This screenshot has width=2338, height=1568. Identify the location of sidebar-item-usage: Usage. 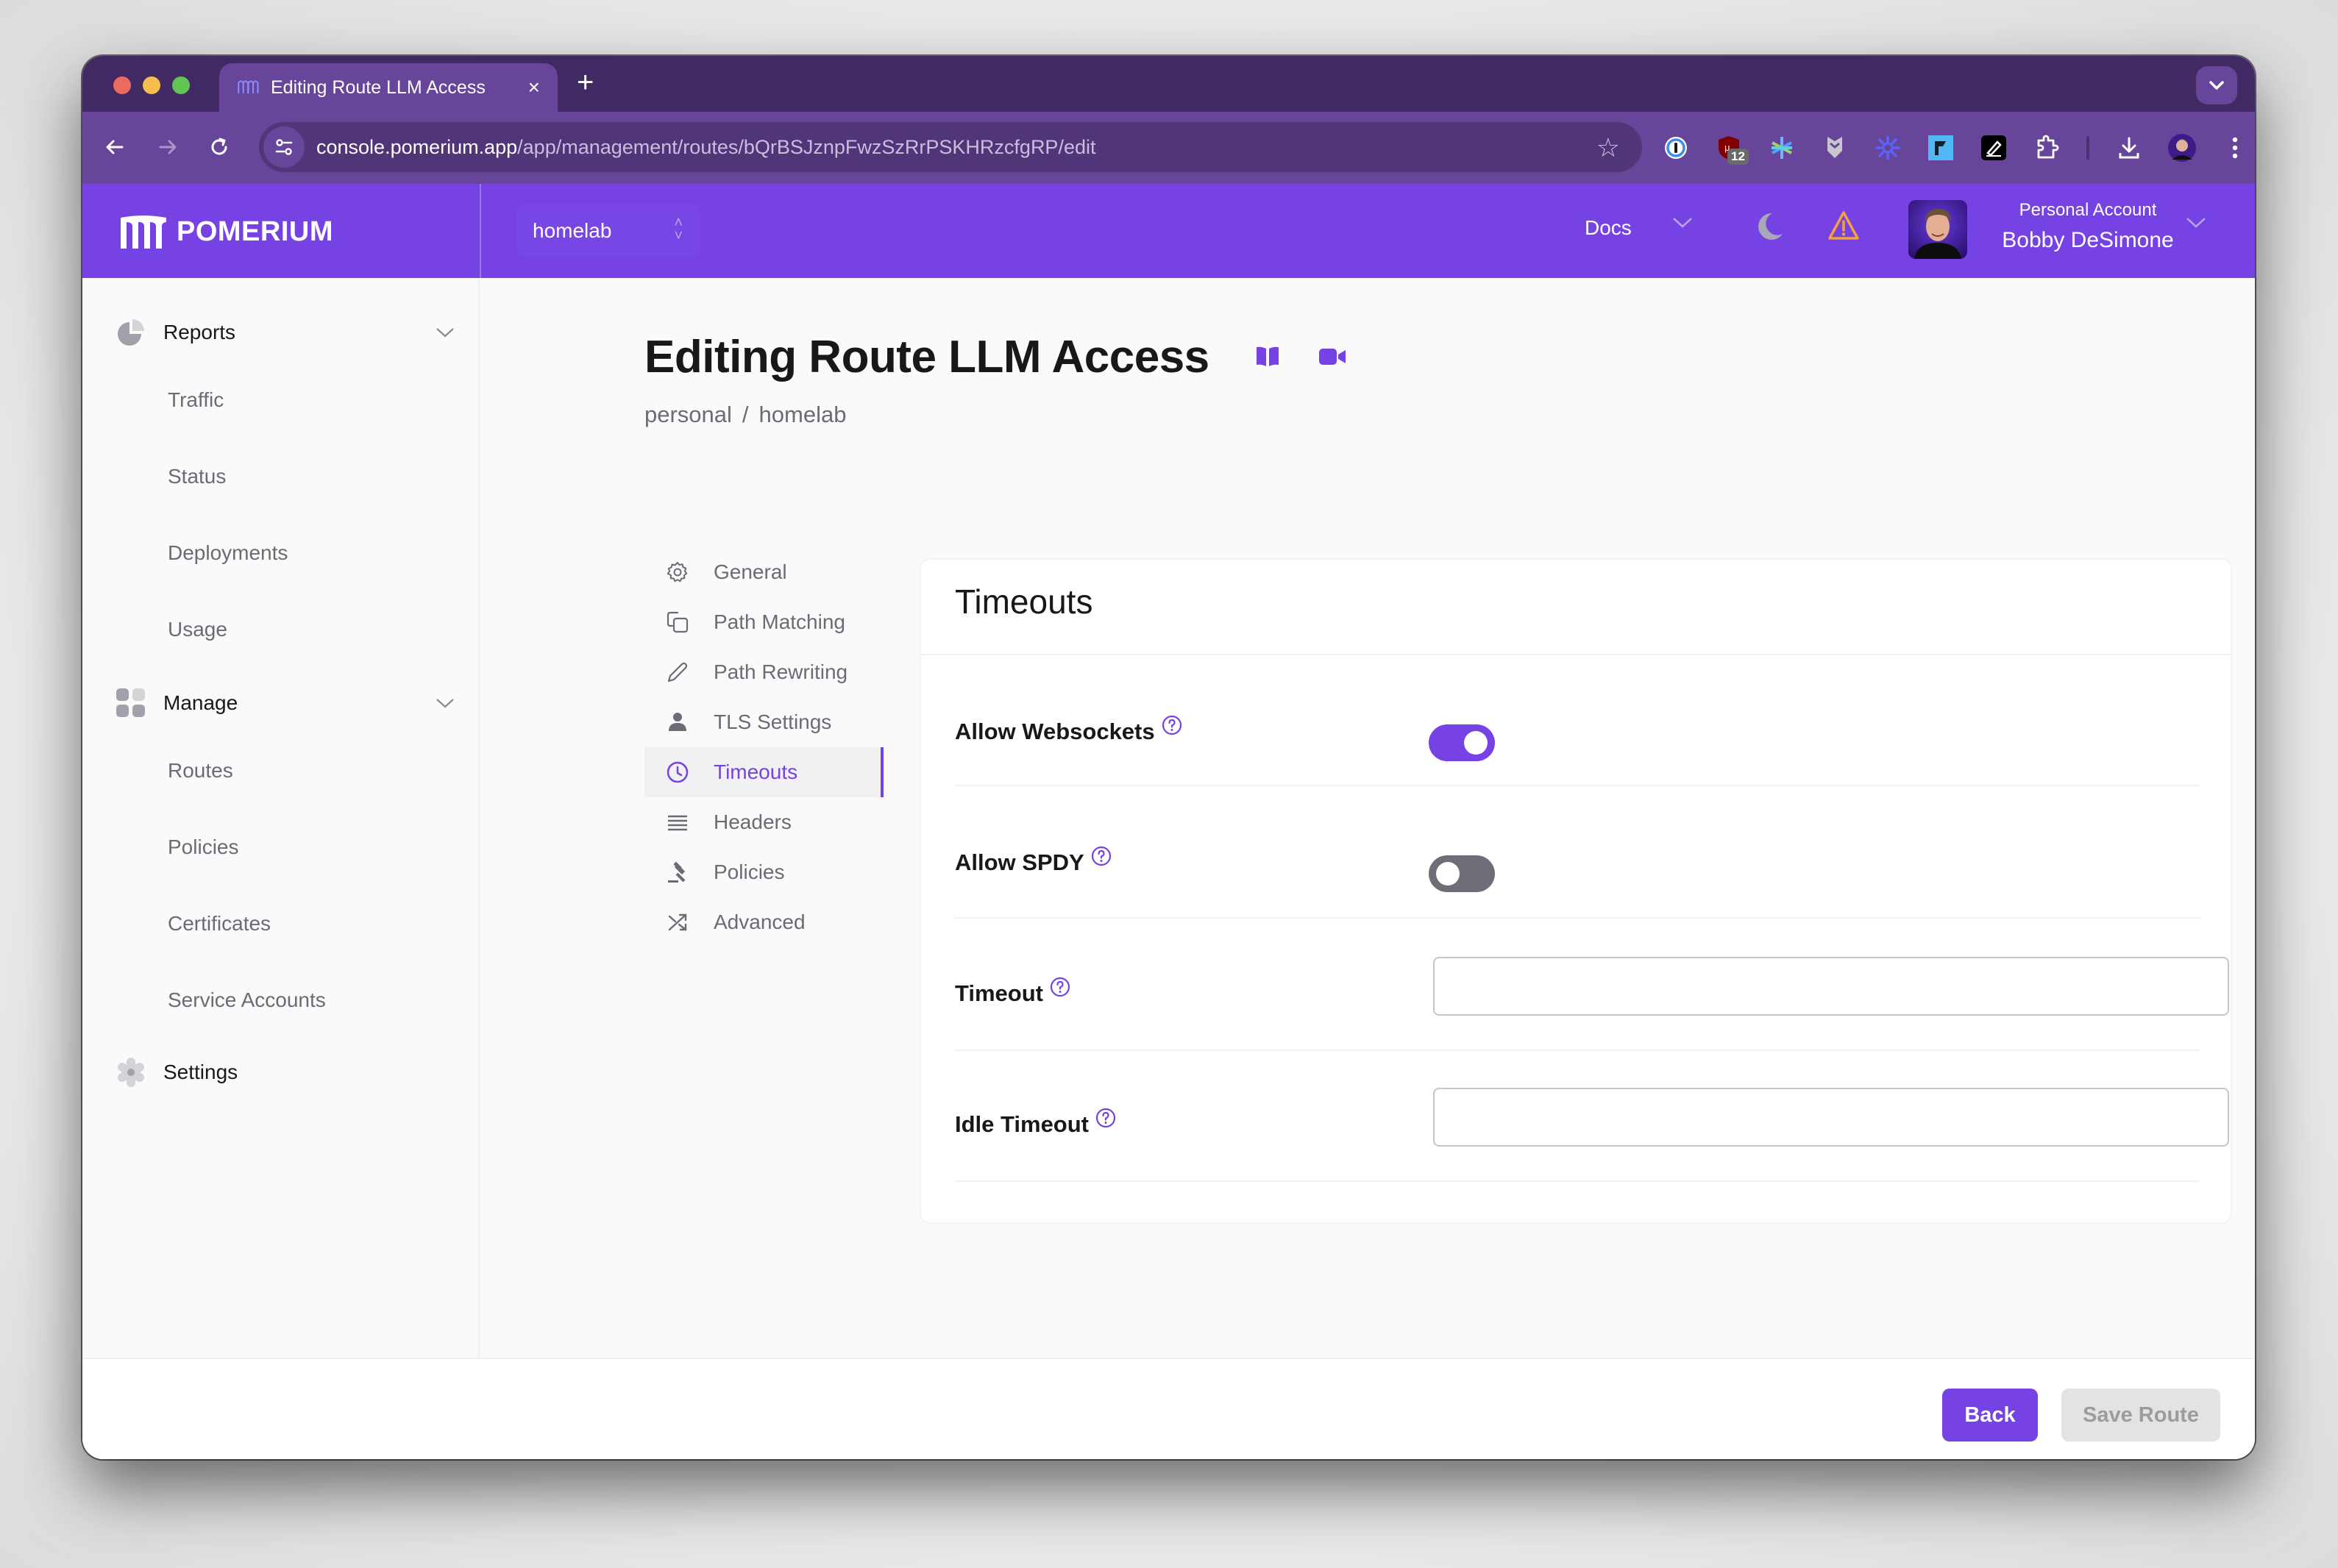
(197, 629).